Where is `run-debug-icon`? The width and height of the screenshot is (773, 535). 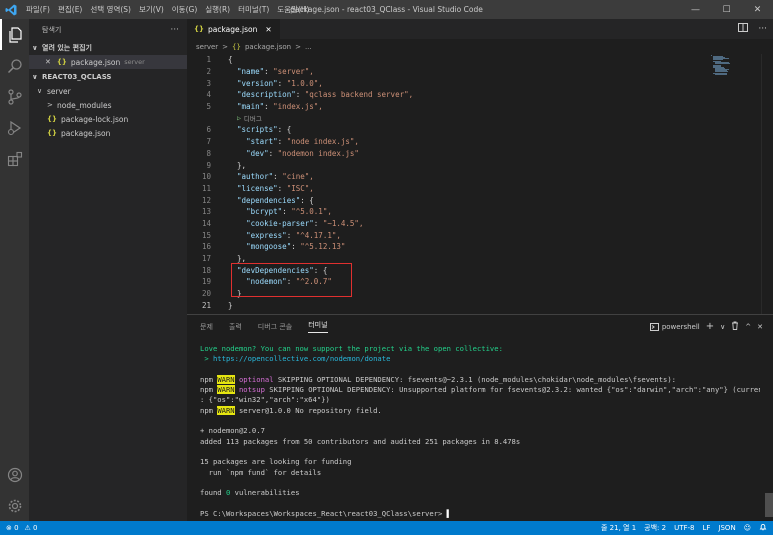
run-debug-icon is located at coordinates (14, 127).